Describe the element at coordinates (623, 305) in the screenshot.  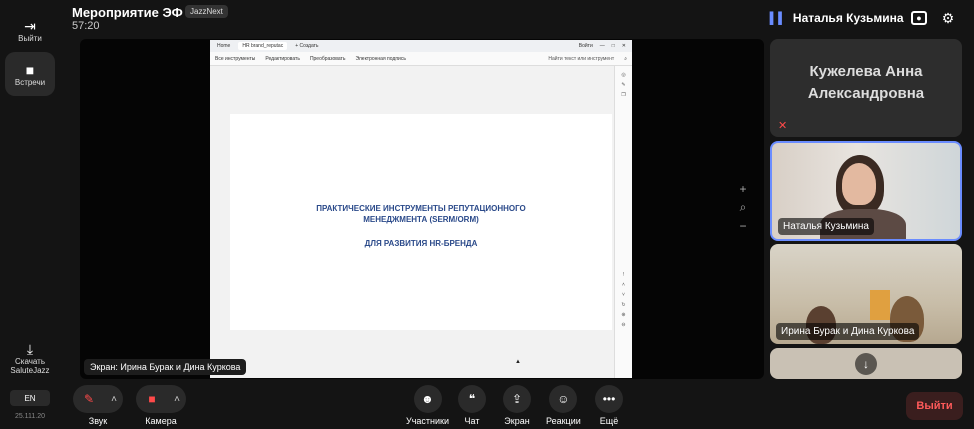
I see `rotate-icon: ↻` at that location.